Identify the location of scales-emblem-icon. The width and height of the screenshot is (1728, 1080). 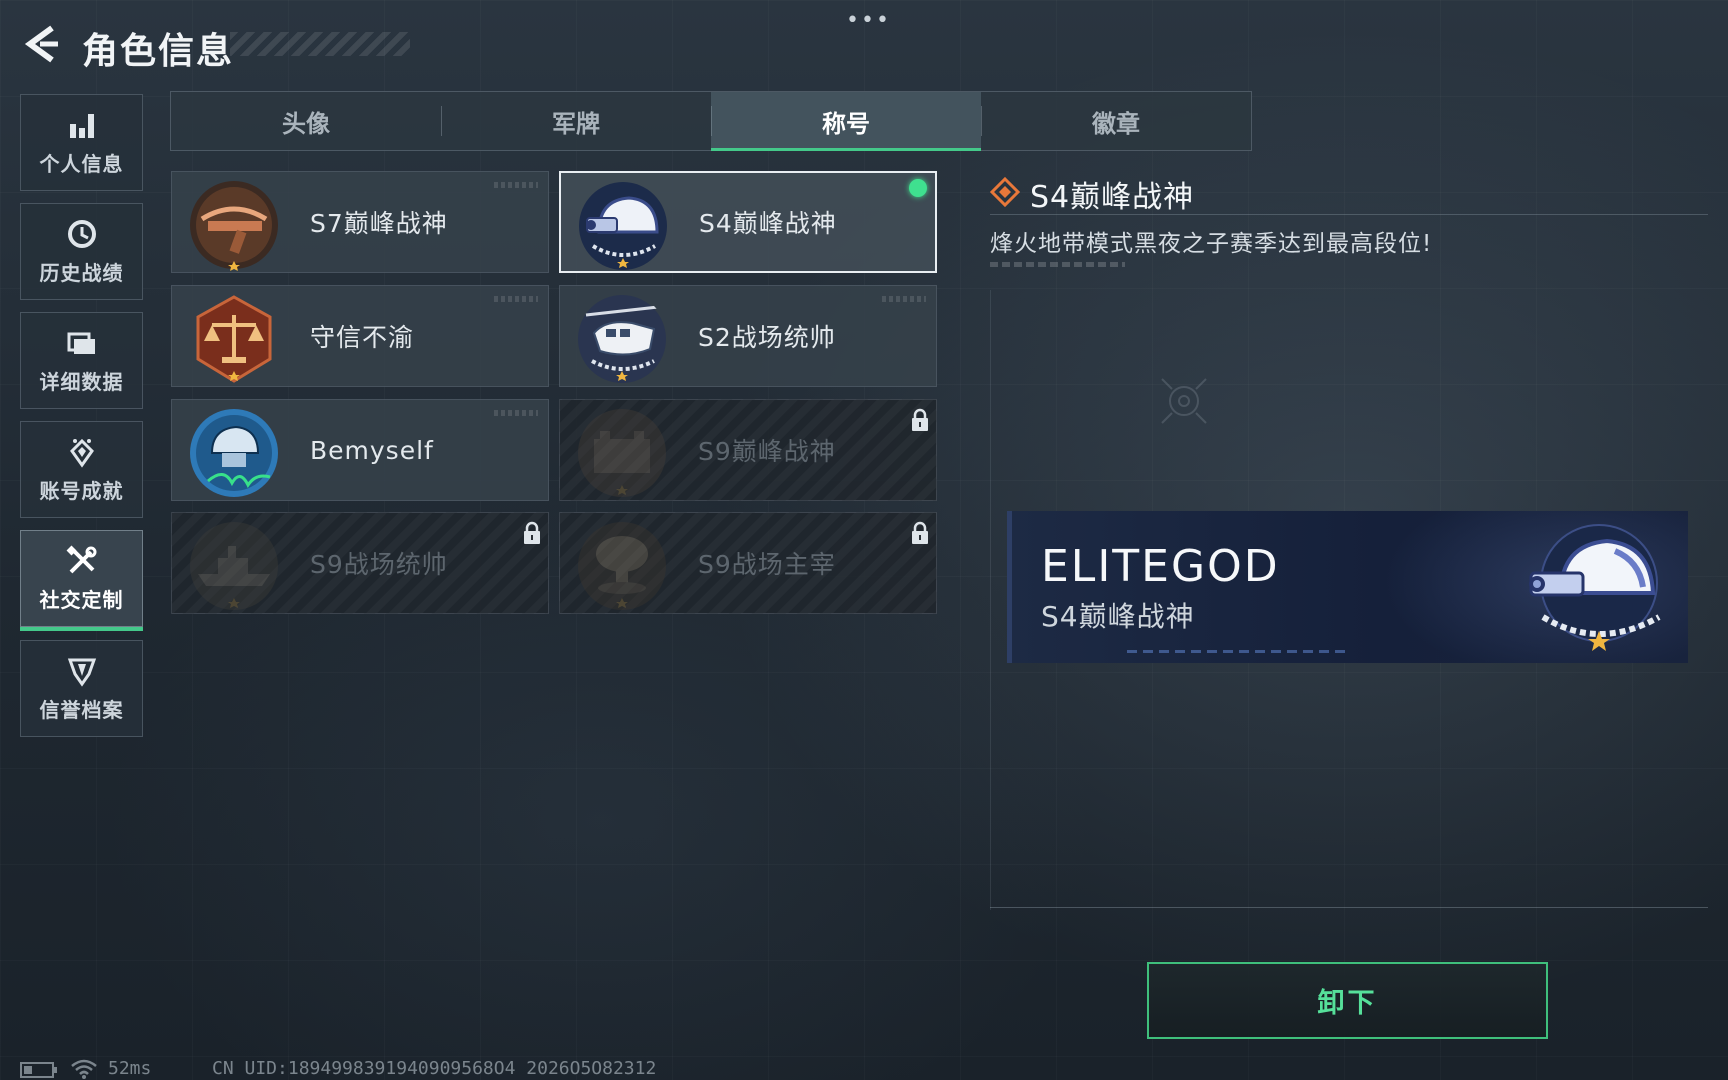
(234, 339).